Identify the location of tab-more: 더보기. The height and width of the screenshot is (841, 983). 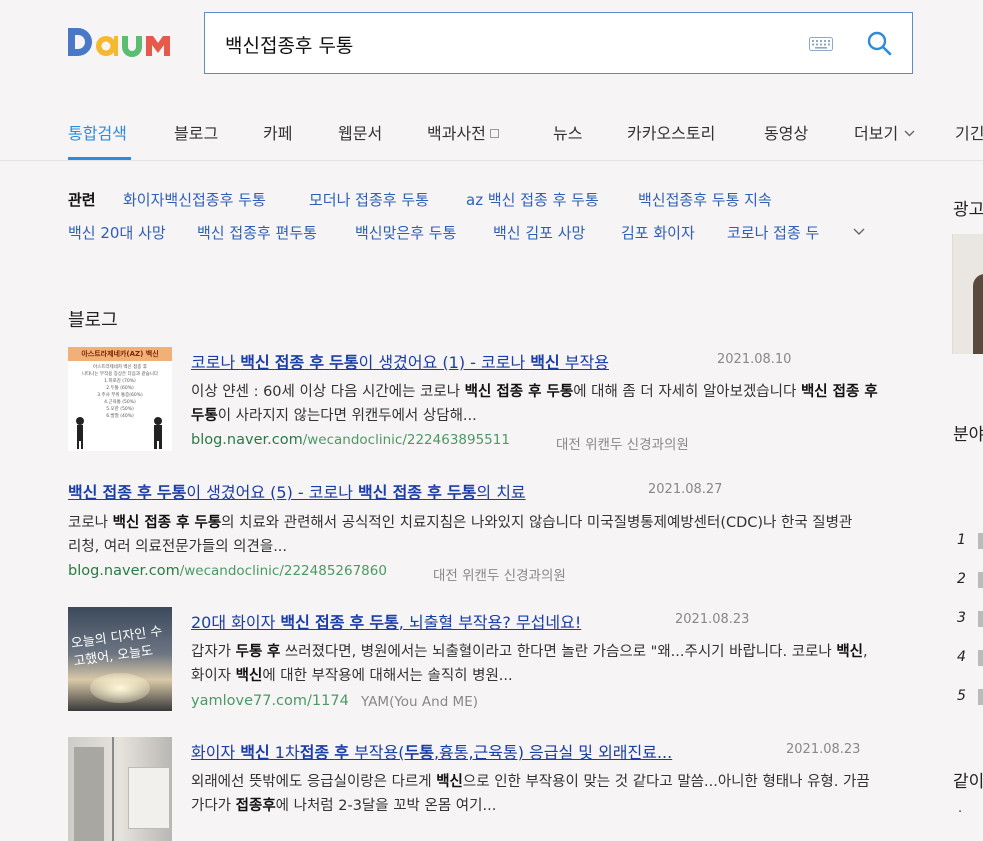
(884, 132).